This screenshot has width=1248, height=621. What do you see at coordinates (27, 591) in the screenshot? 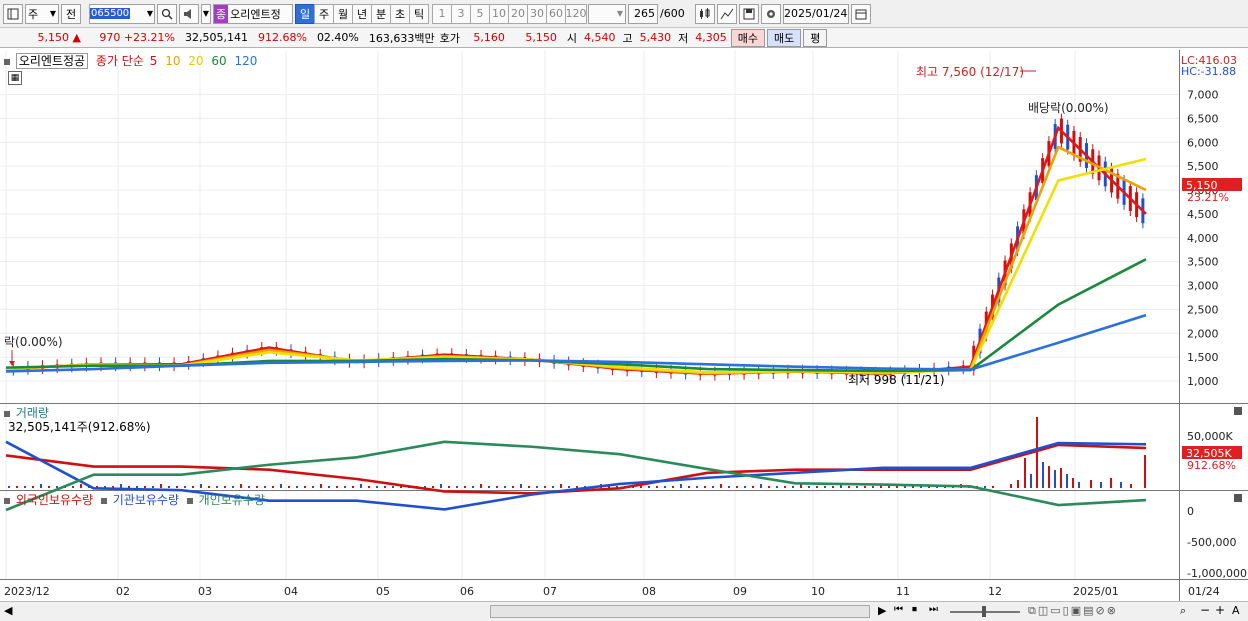
I see `x-axis-label: 2023/12` at bounding box center [27, 591].